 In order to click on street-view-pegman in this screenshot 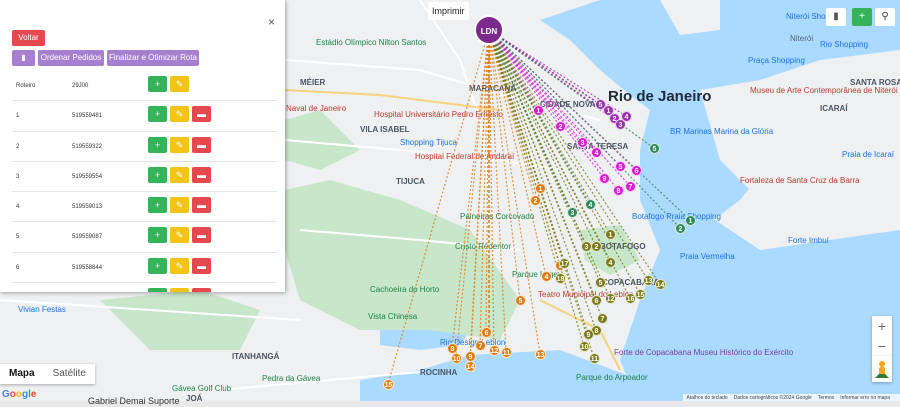, I will do `click(882, 369)`.